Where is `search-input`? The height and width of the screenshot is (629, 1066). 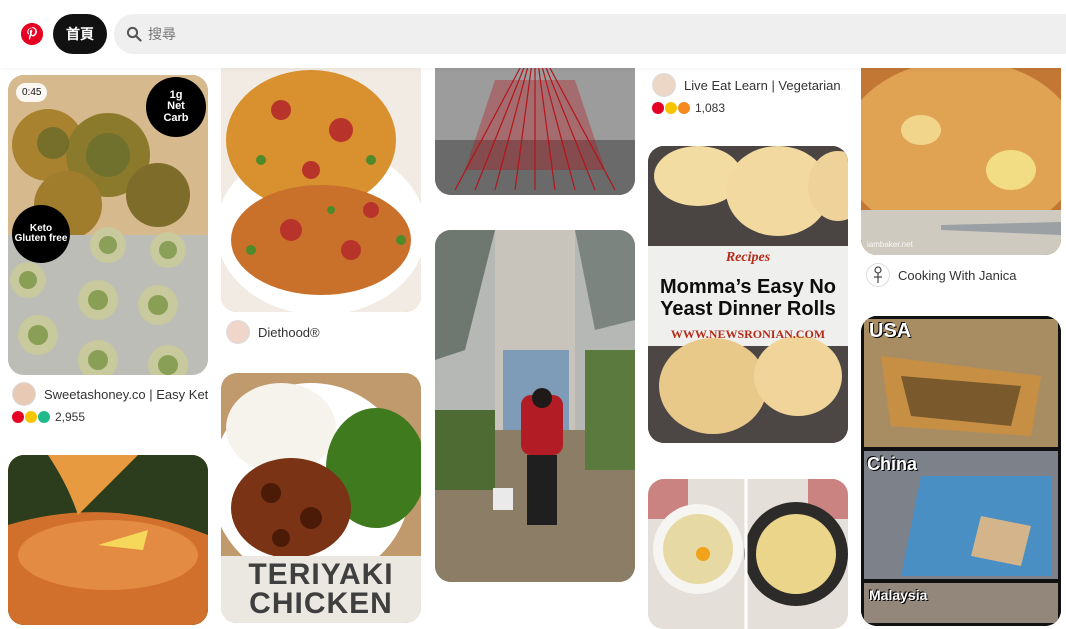 search-input is located at coordinates (548, 34).